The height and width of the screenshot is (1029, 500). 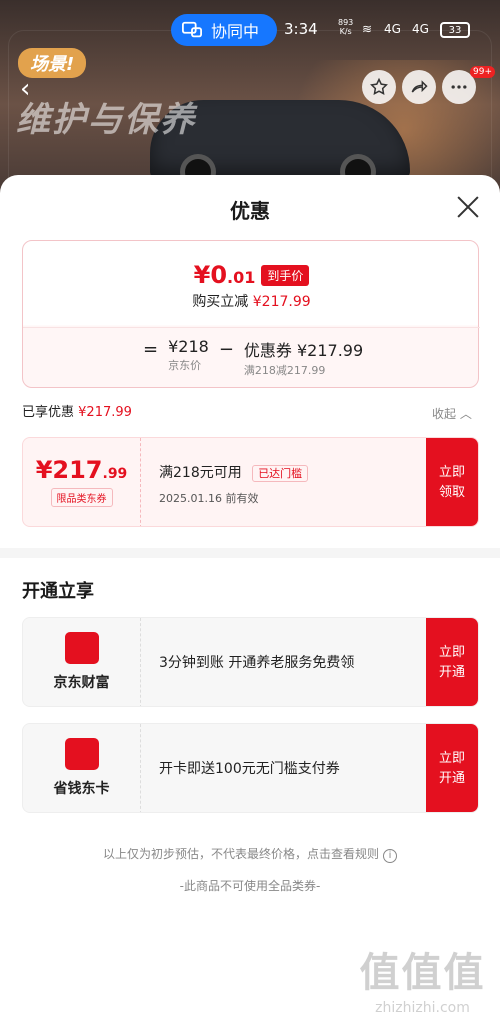 I want to click on coupon-scope: 限品类东券, so click(x=81, y=497).